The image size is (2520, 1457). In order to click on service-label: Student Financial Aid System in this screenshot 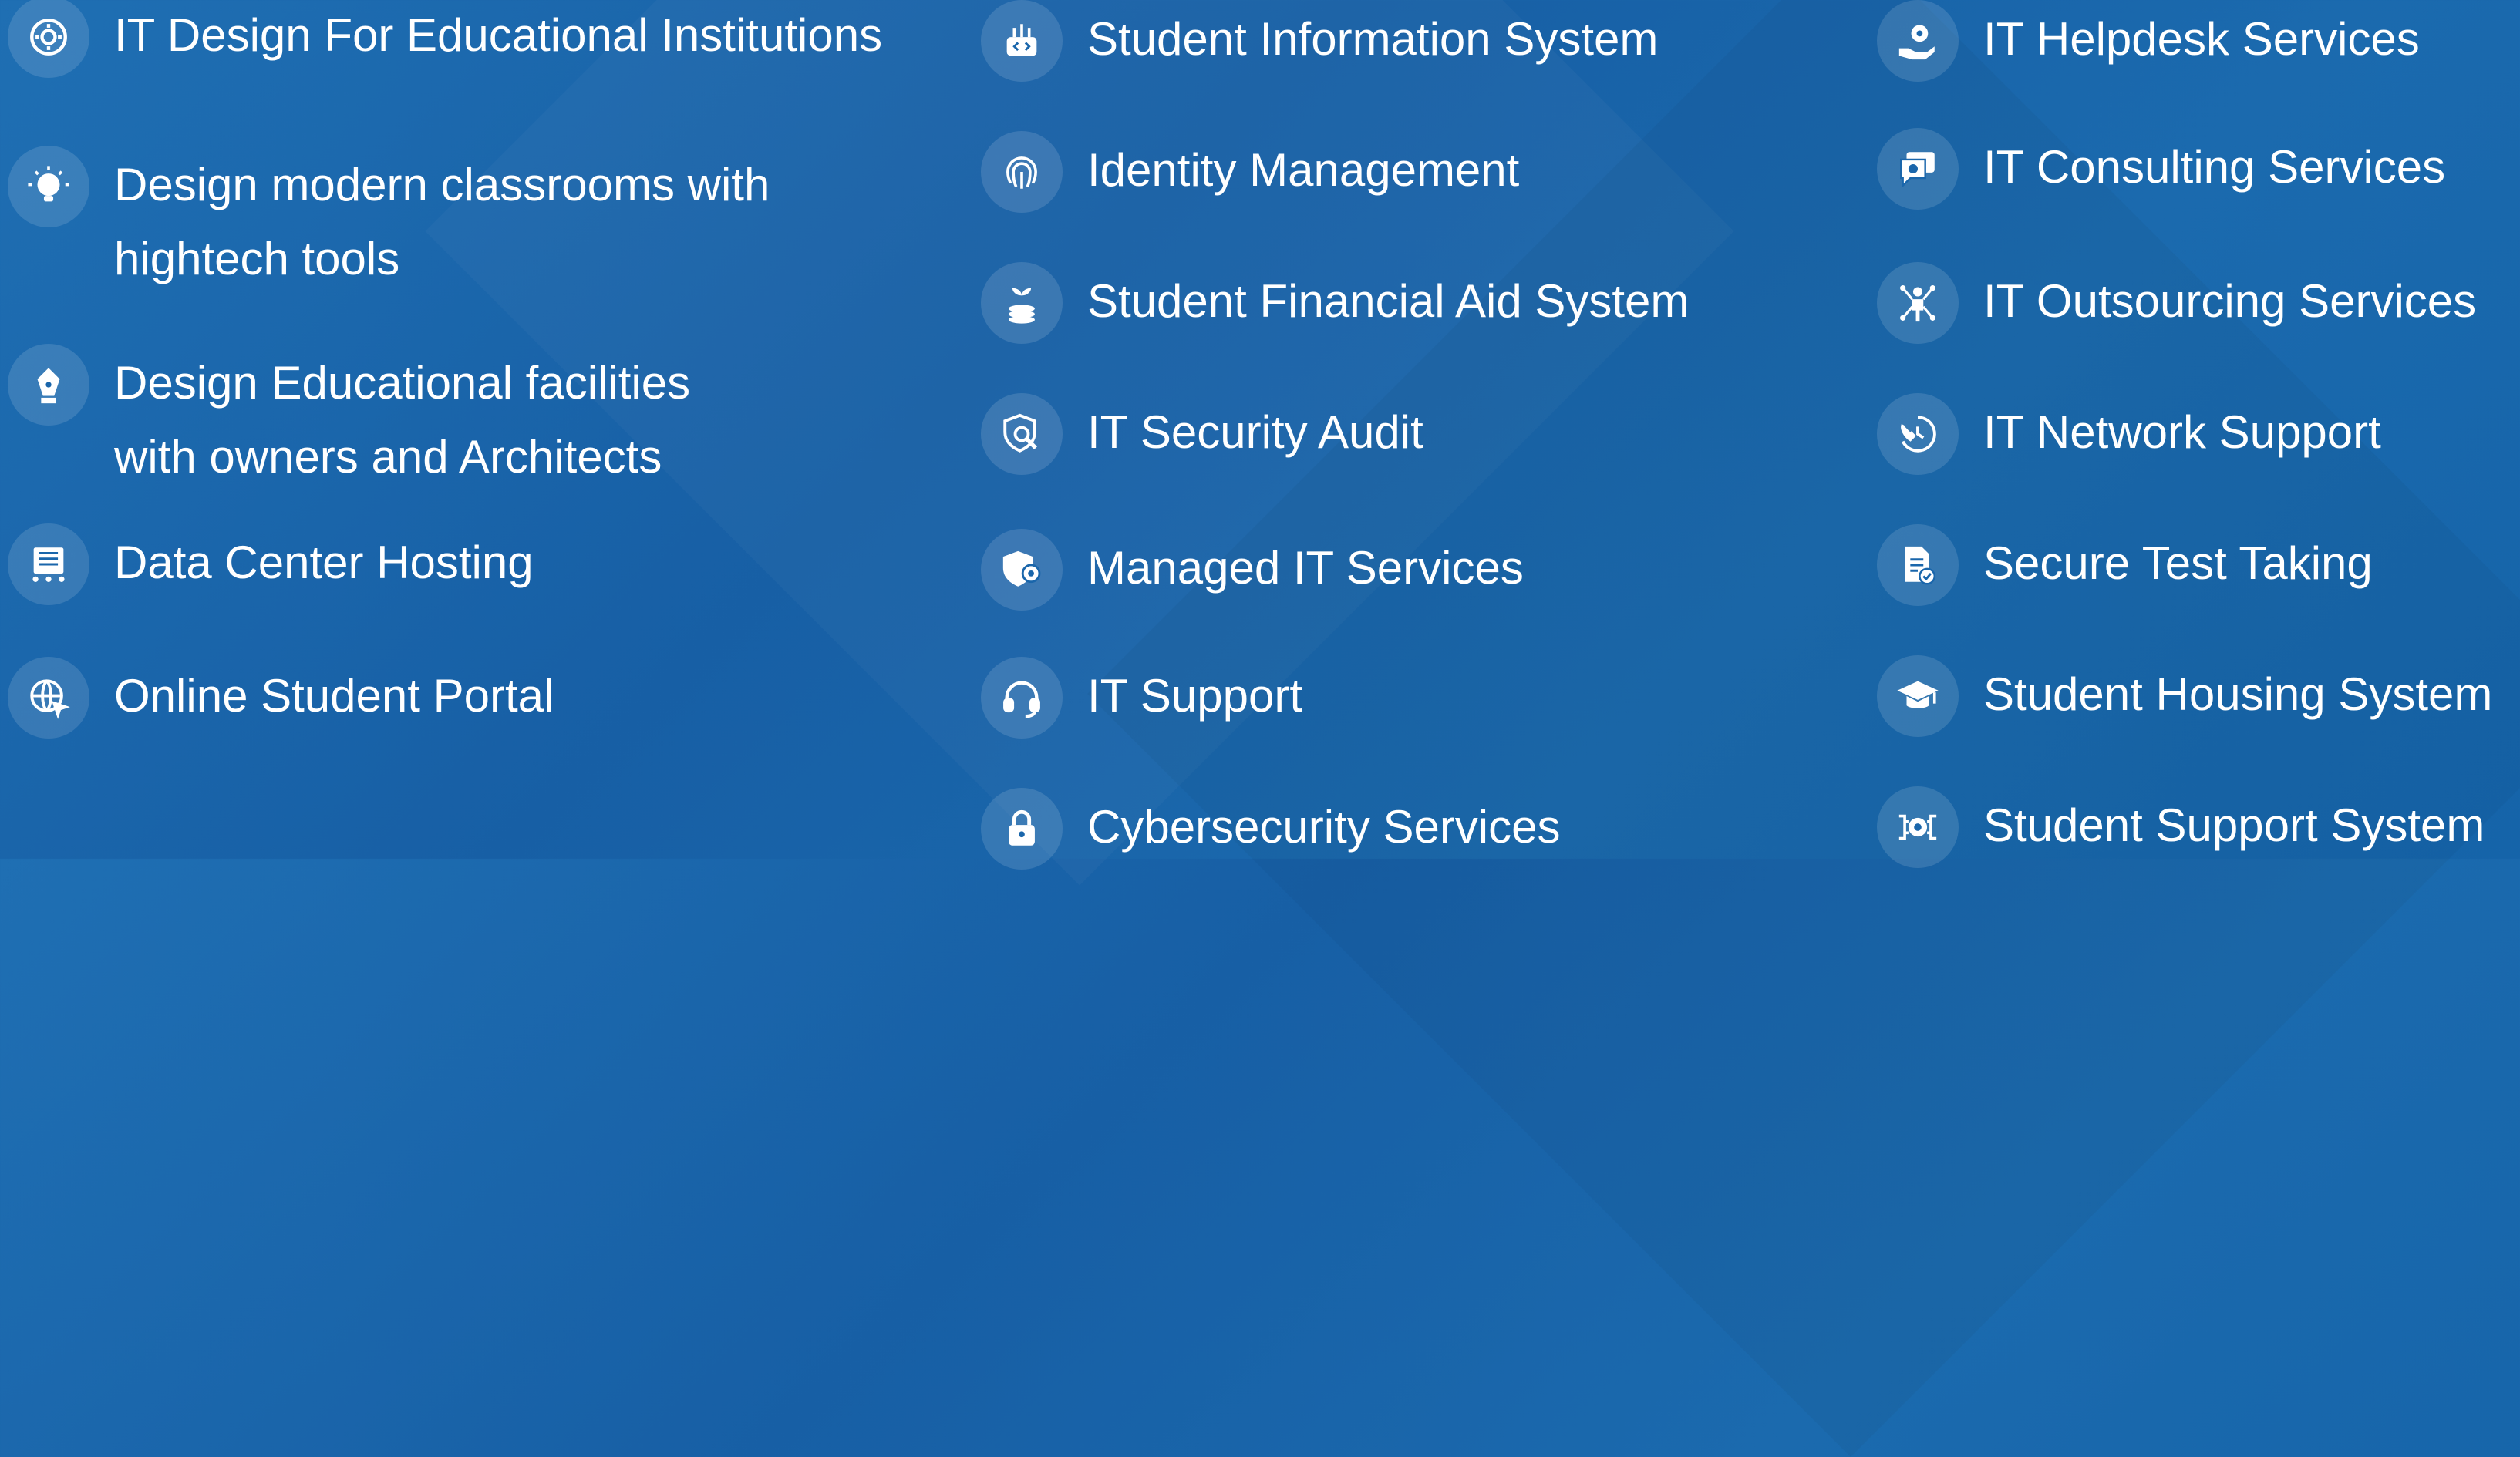, I will do `click(1388, 301)`.